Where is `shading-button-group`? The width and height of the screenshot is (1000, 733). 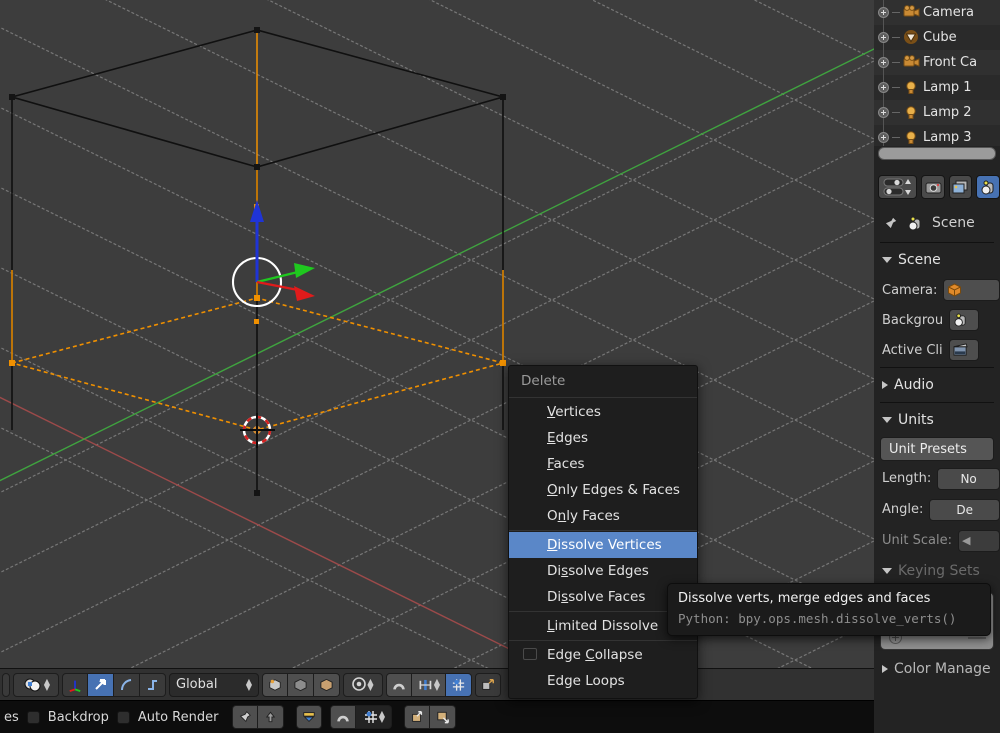
shading-button-group is located at coordinates (301, 684).